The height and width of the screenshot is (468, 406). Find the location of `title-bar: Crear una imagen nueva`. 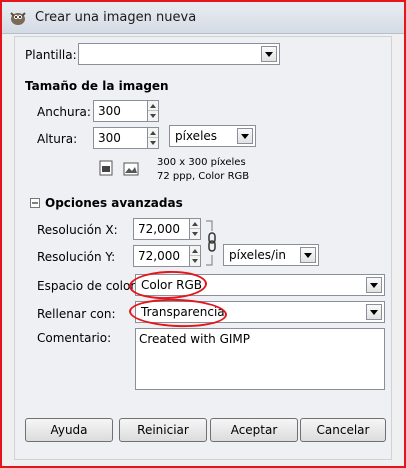

title-bar: Crear una imagen nueva is located at coordinates (203, 18).